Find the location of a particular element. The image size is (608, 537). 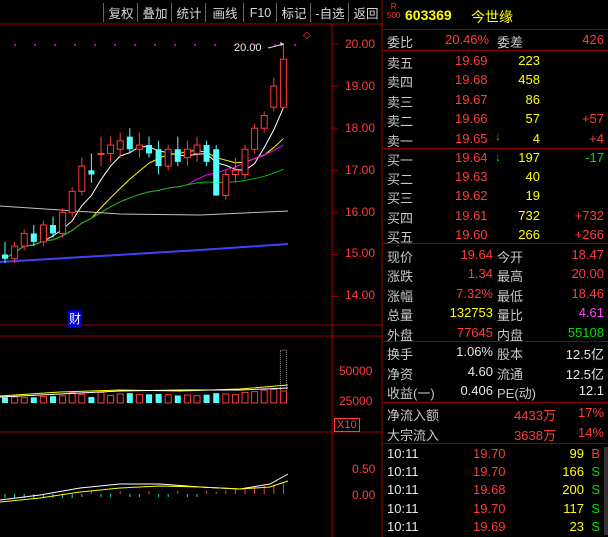

ask-change: +4 is located at coordinates (596, 138).